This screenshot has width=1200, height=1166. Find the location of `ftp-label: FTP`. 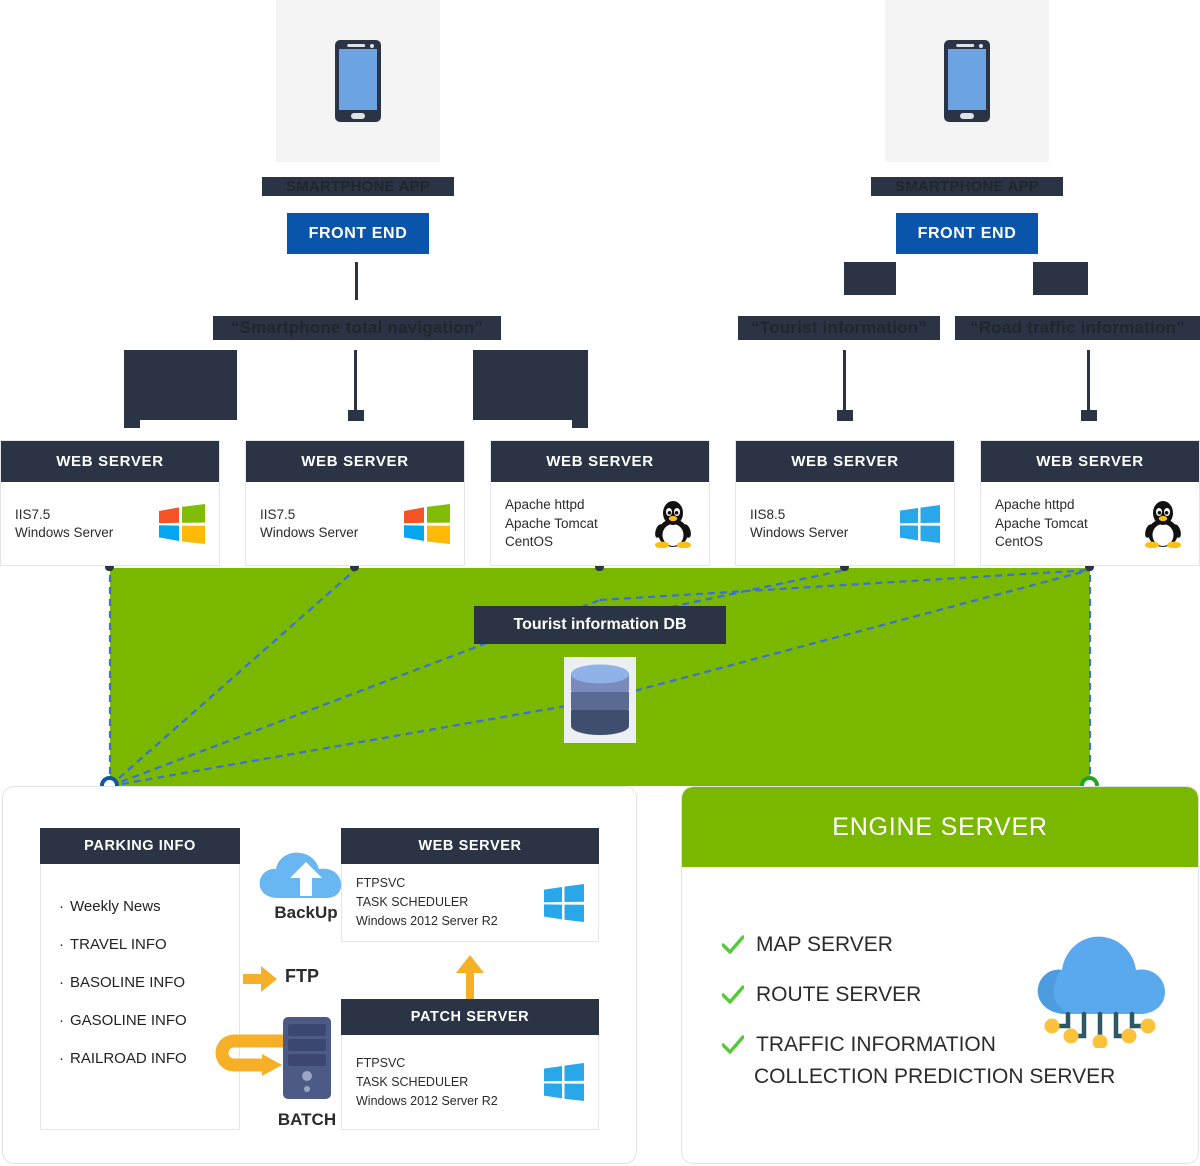

ftp-label: FTP is located at coordinates (302, 976).